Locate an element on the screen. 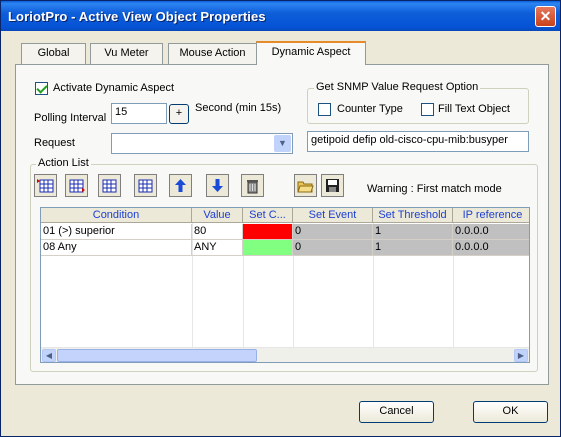 The image size is (561, 437). scroll-left-icon: ◀ is located at coordinates (49, 355).